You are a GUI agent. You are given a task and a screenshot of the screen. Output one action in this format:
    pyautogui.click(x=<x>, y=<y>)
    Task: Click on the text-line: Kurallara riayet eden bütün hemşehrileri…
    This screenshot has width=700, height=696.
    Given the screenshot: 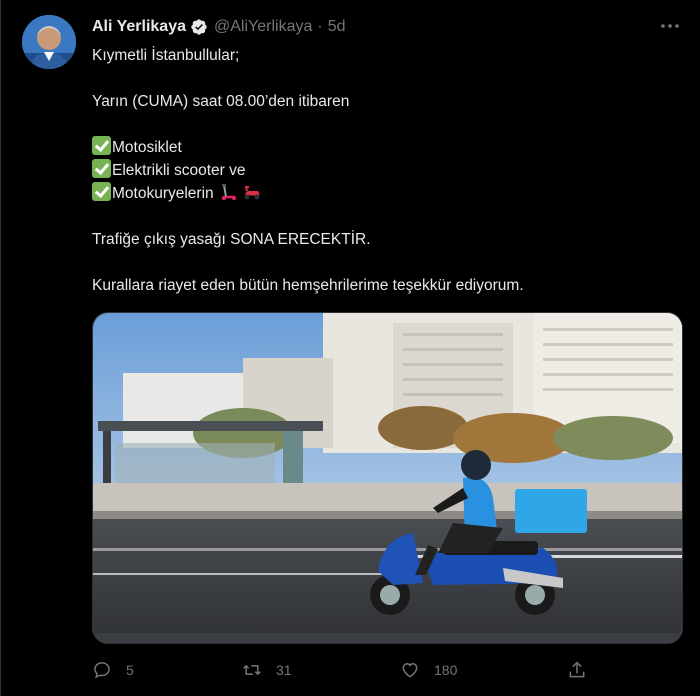 What is the action you would take?
    pyautogui.click(x=308, y=285)
    